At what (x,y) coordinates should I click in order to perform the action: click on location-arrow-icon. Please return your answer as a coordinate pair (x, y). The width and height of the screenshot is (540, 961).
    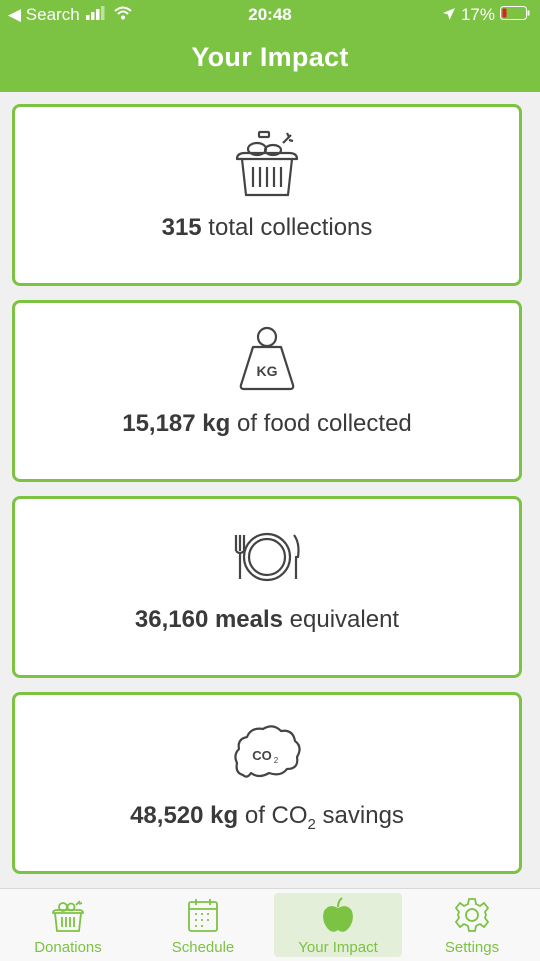
    Looking at the image, I should click on (448, 15).